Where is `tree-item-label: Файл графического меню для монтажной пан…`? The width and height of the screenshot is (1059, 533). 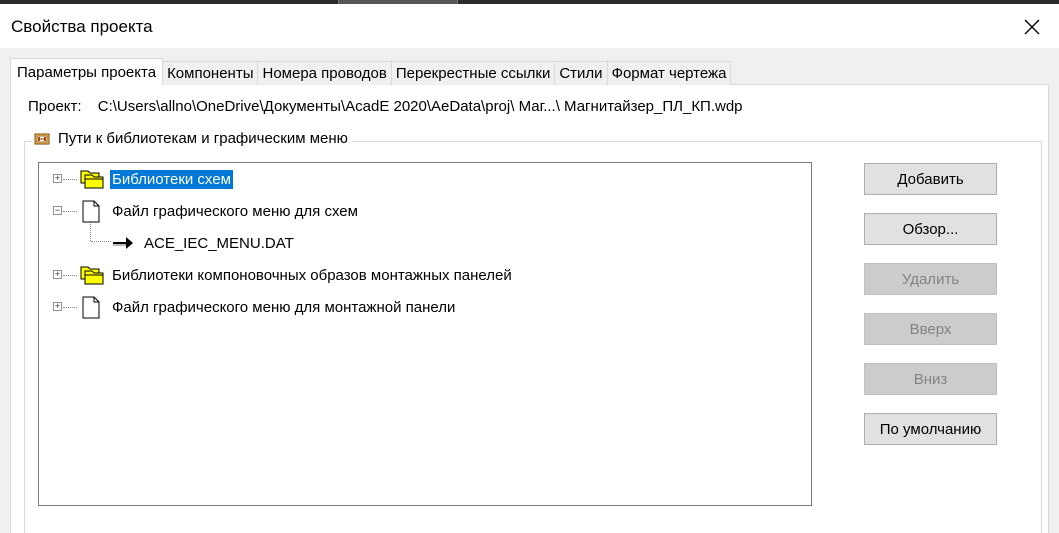
tree-item-label: Файл графического меню для монтажной пан… is located at coordinates (284, 307).